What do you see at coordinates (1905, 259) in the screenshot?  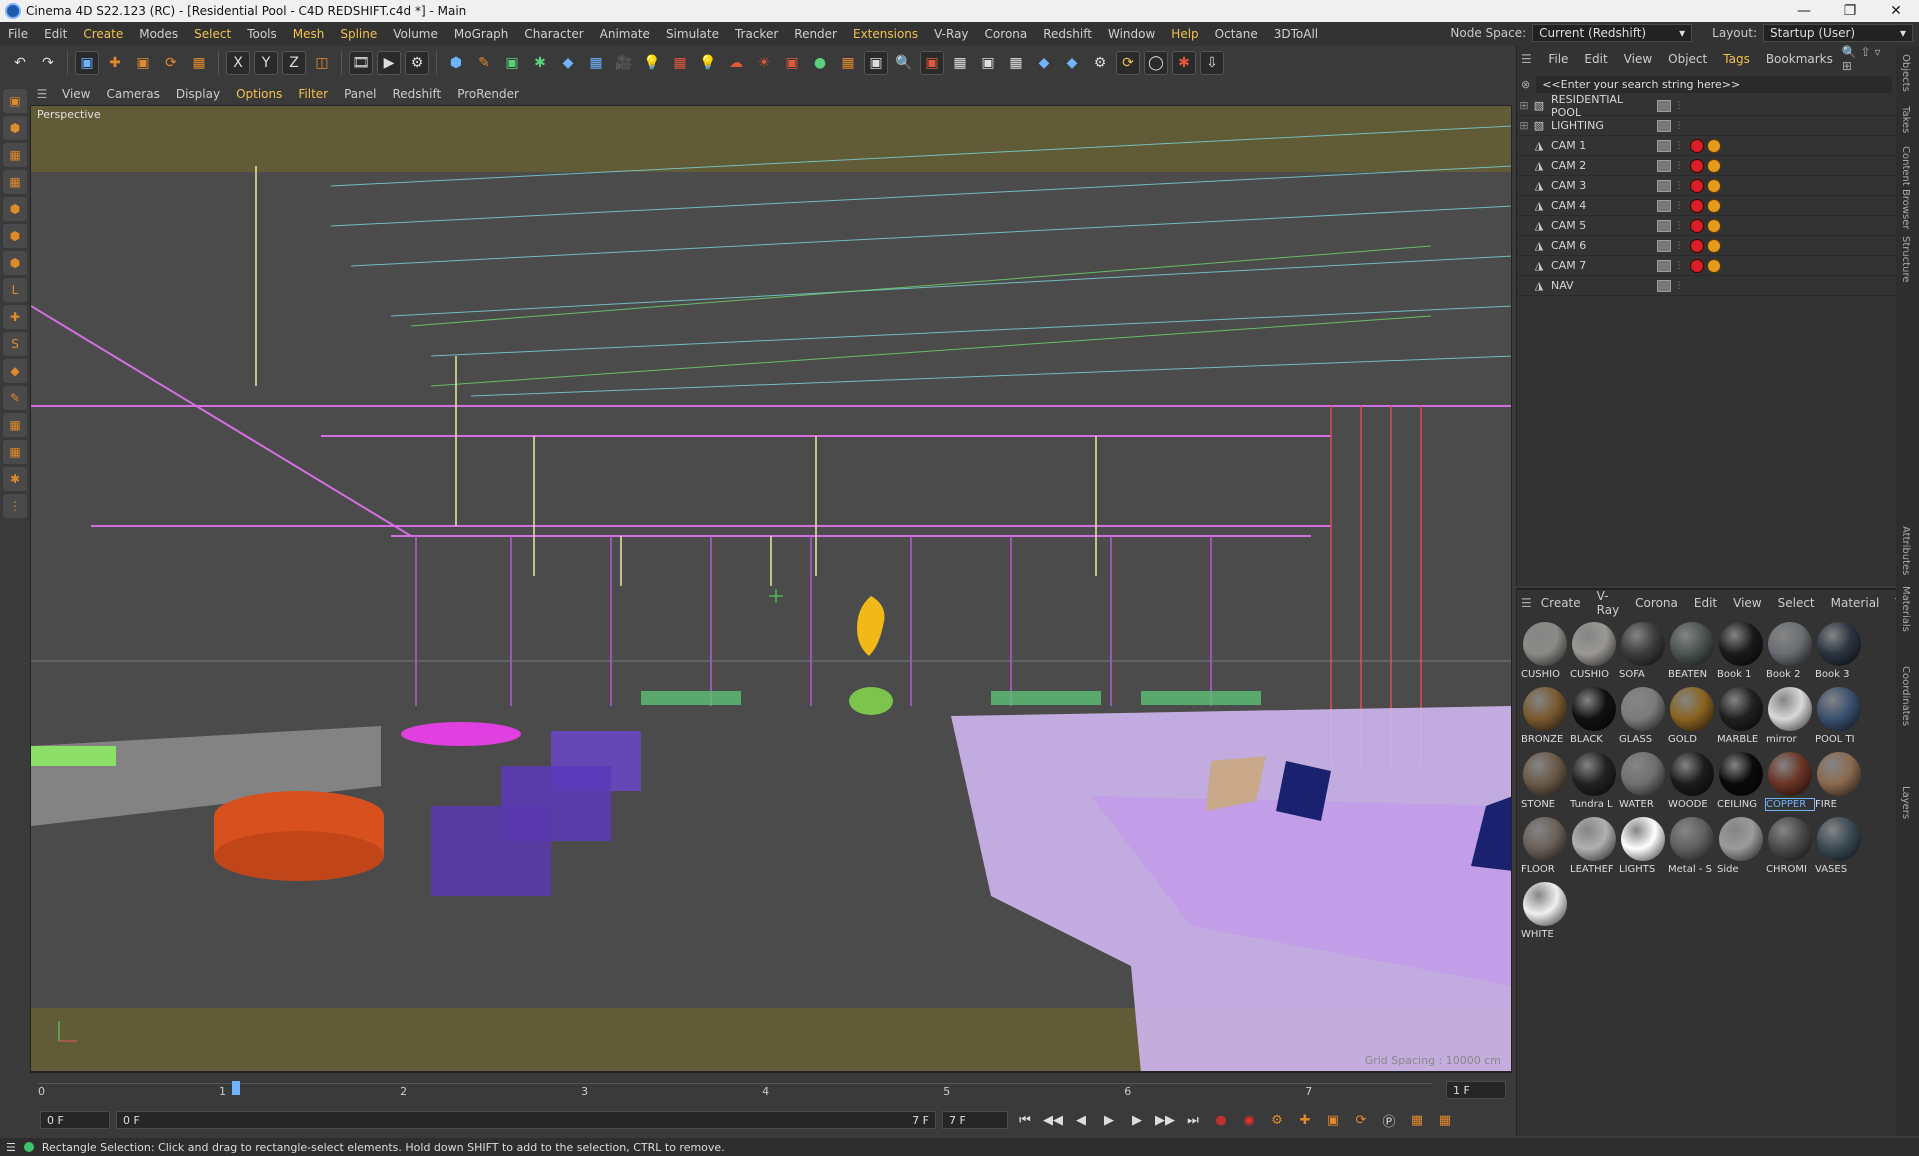 I see `side-tab-structure: Structure` at bounding box center [1905, 259].